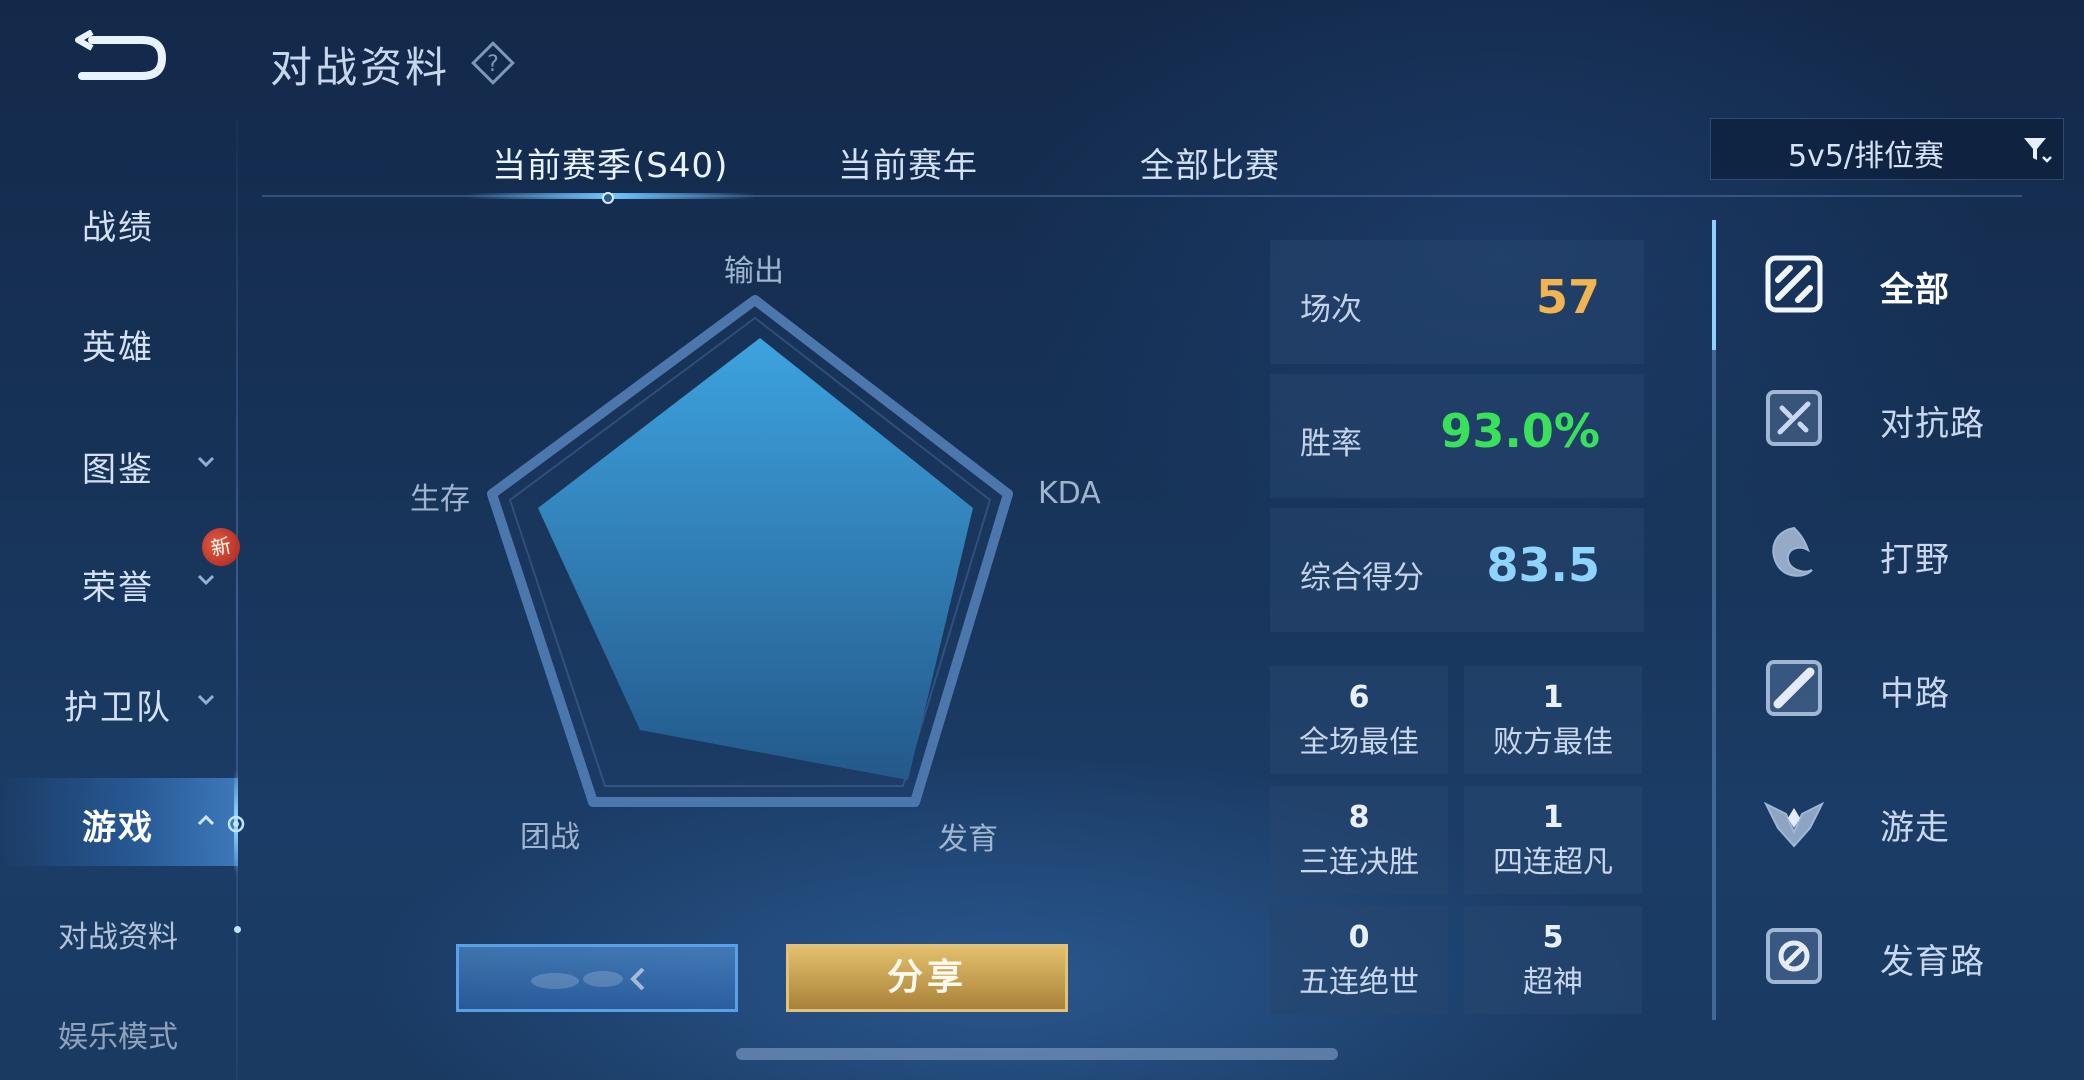  I want to click on position-clash-lane: 对抗路, so click(1910, 418).